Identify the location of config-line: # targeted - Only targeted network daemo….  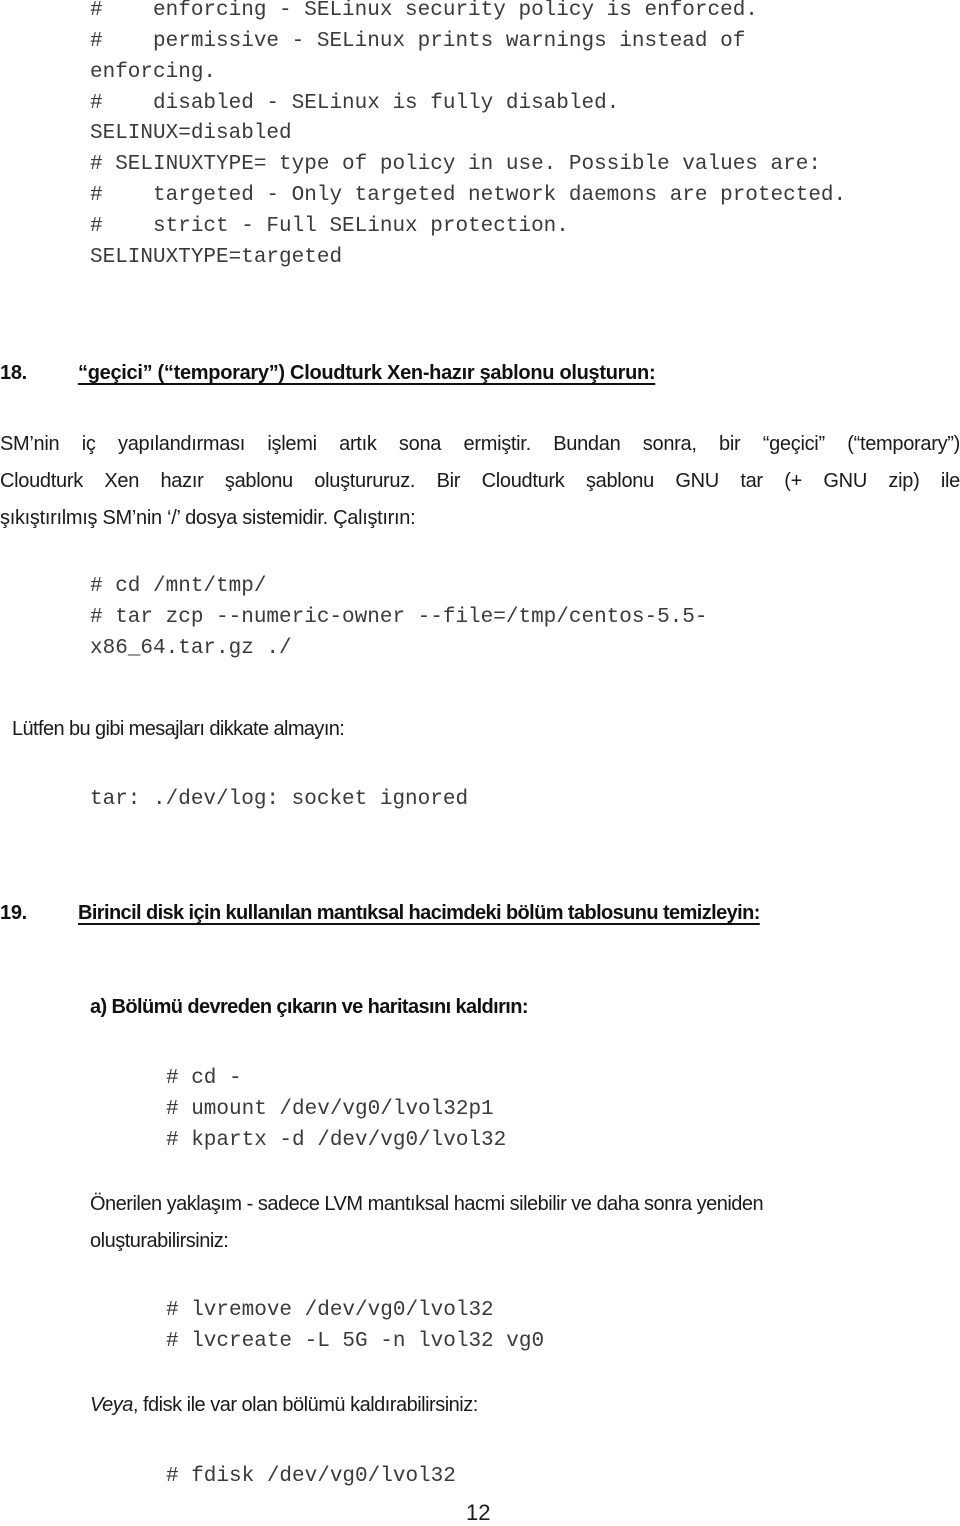
(468, 195).